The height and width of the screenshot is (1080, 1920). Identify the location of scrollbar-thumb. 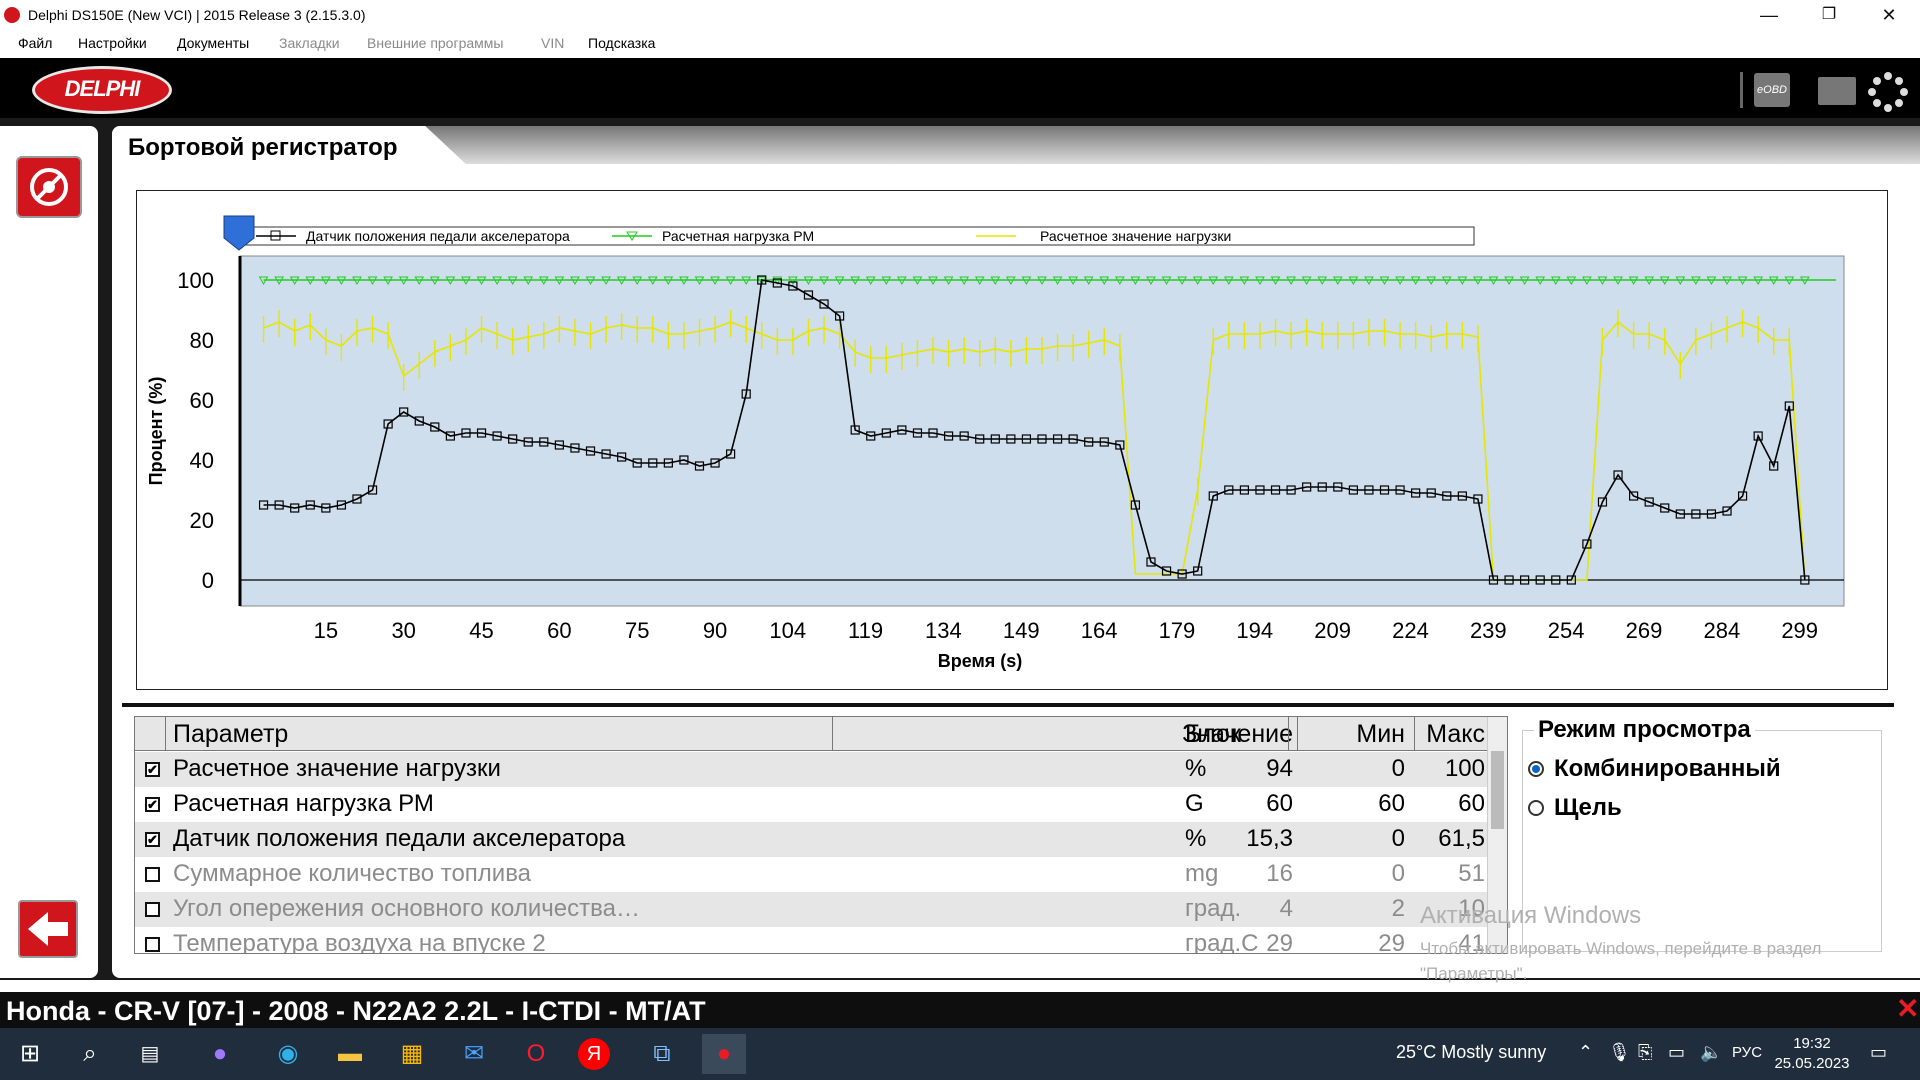
(1497, 790).